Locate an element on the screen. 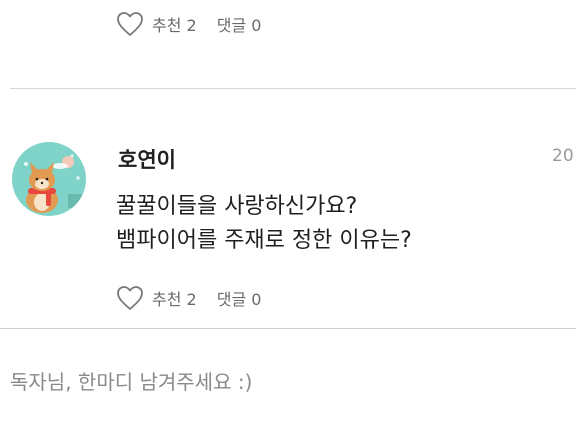  input-divider is located at coordinates (288, 328).